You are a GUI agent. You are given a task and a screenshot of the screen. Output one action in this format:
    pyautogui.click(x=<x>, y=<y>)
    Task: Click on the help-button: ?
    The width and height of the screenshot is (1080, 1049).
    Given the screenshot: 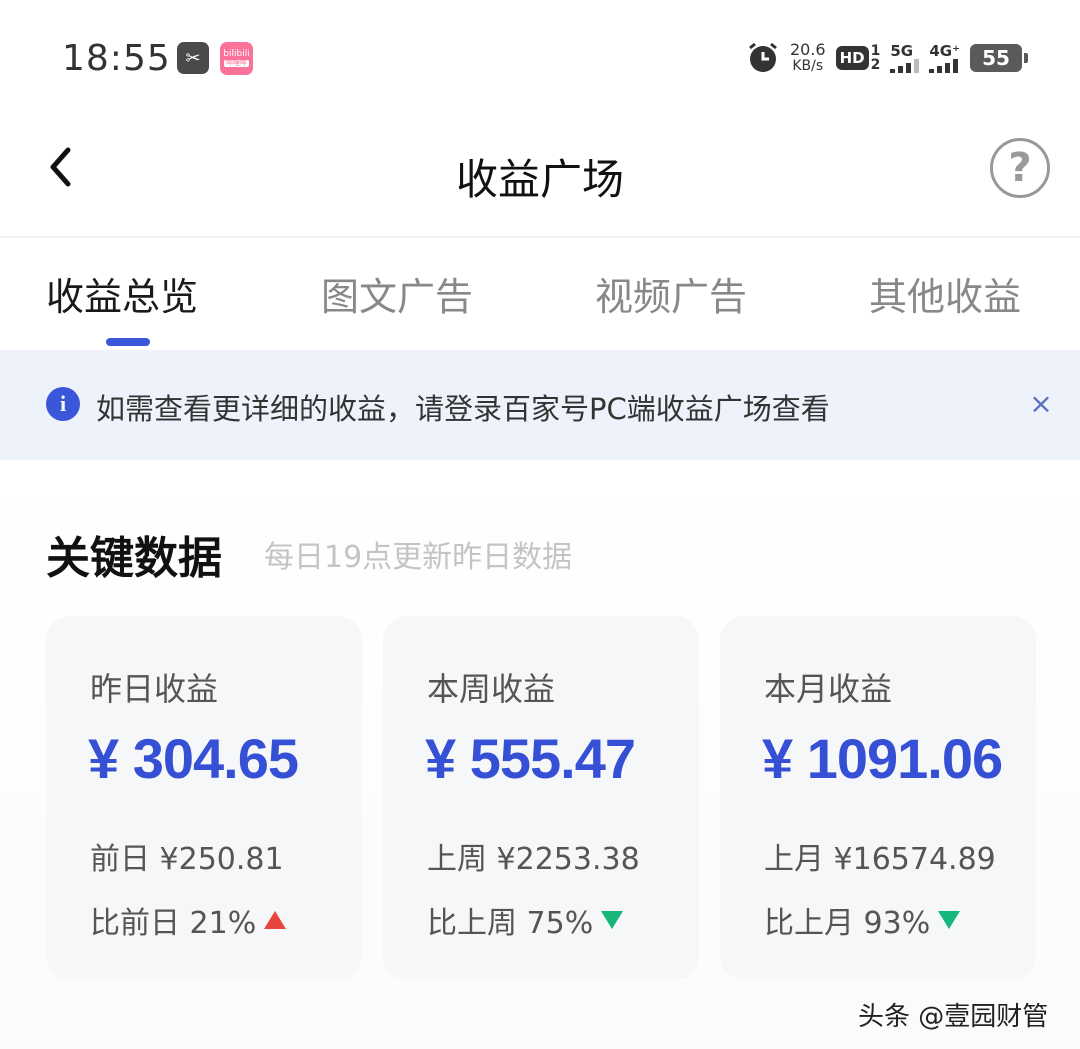 What is the action you would take?
    pyautogui.click(x=1020, y=168)
    